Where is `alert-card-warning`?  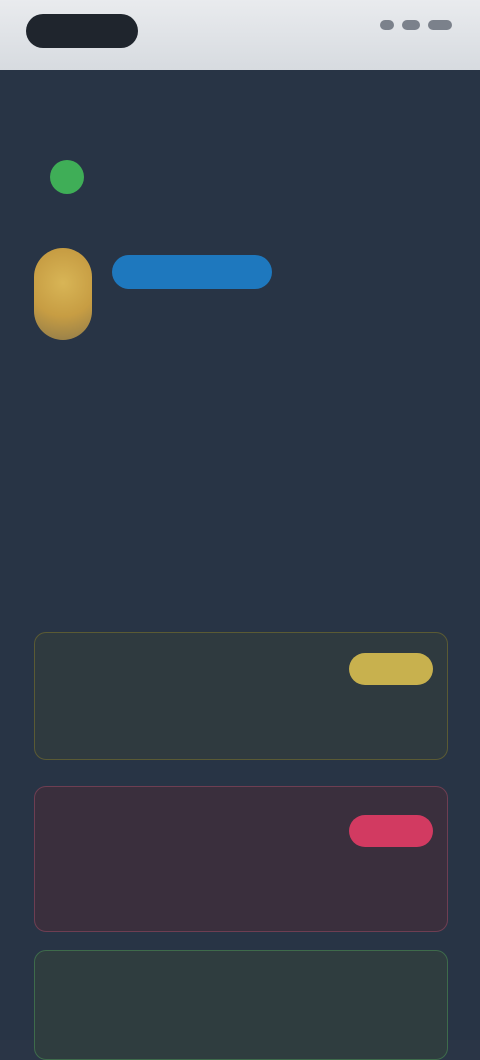
alert-card-warning is located at coordinates (241, 696).